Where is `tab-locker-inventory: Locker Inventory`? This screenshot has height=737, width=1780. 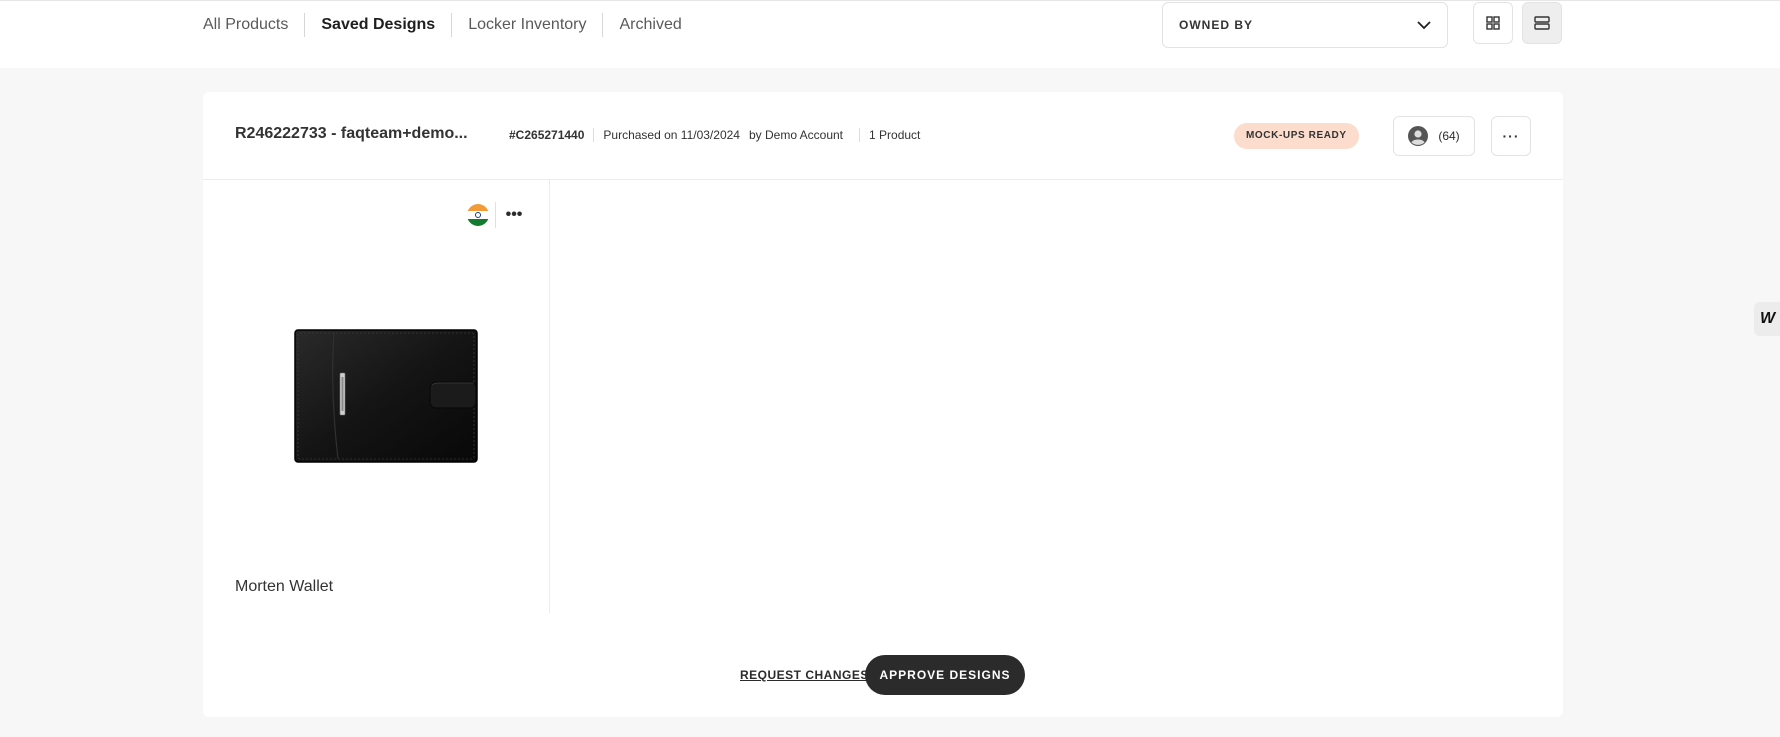 tab-locker-inventory: Locker Inventory is located at coordinates (526, 25).